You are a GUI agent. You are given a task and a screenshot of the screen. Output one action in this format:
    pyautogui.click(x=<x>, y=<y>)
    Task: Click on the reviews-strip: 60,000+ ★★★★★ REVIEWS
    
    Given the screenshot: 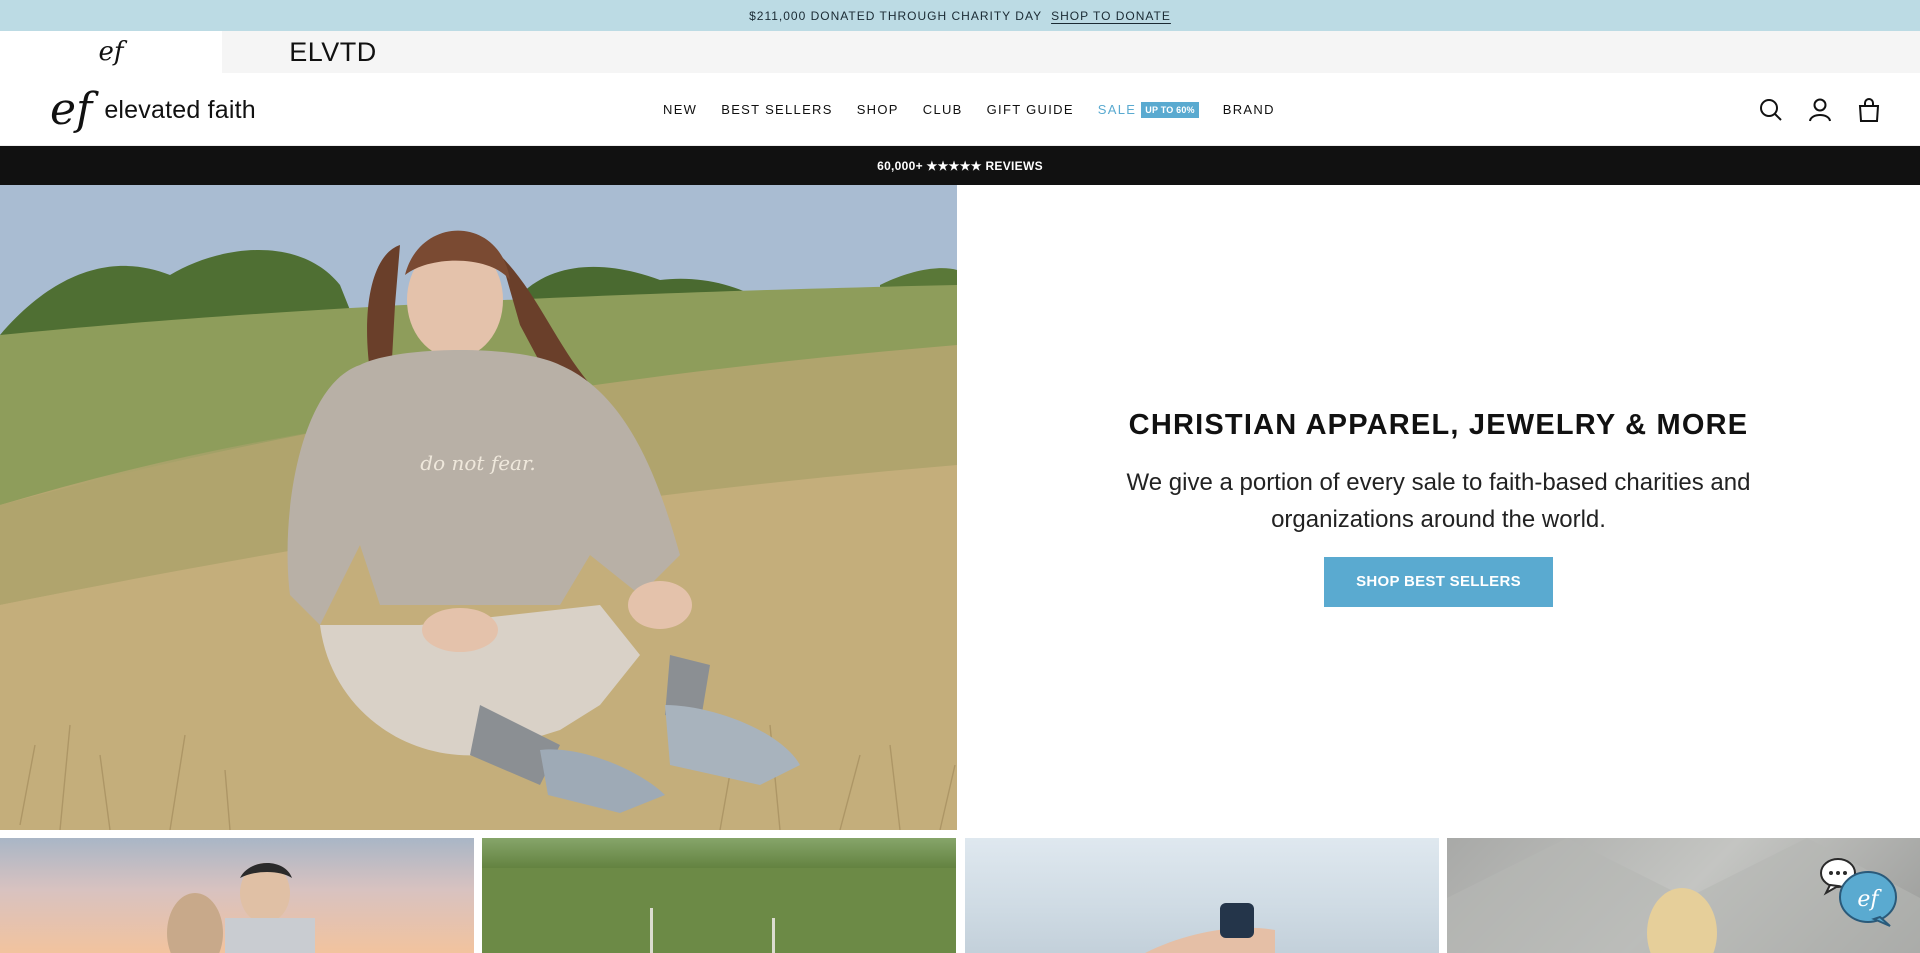 What is the action you would take?
    pyautogui.click(x=960, y=165)
    